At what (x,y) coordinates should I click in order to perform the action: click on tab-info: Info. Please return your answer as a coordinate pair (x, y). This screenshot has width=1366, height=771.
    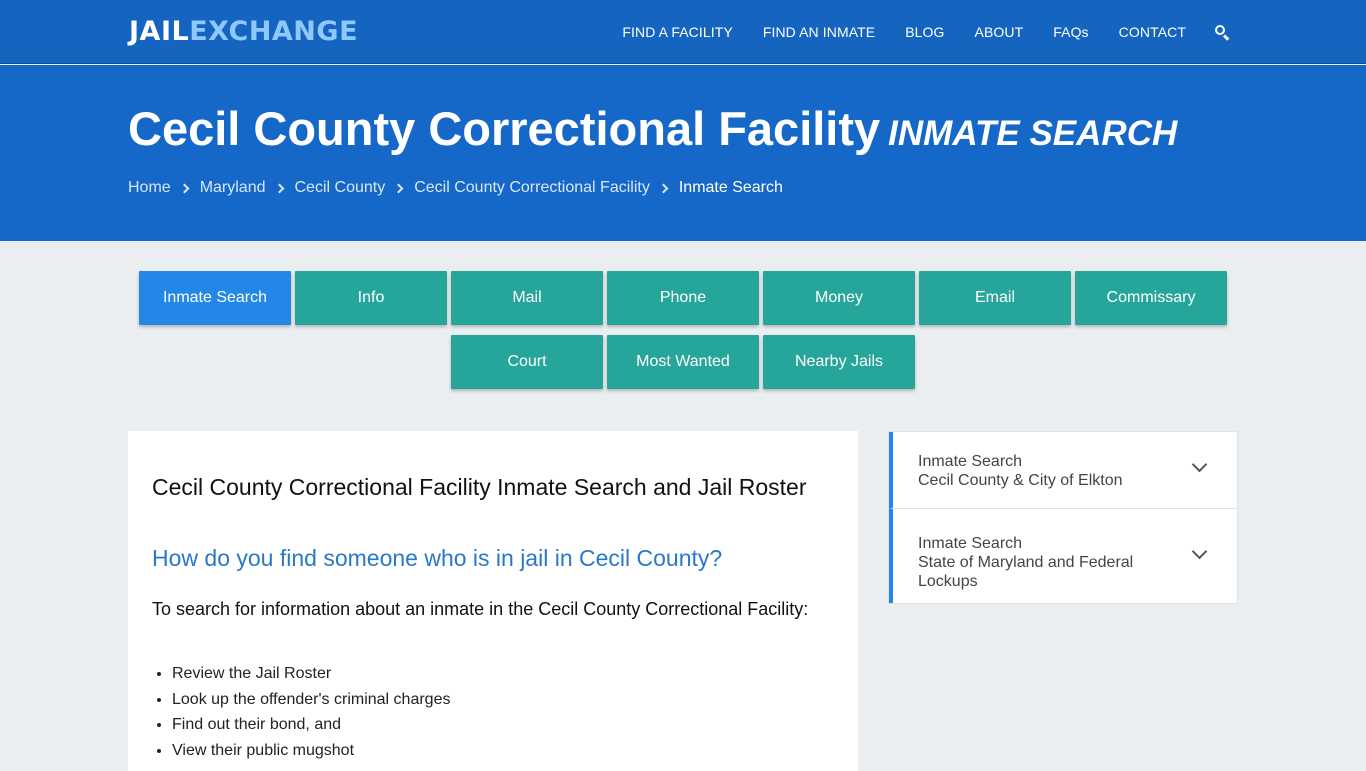
    Looking at the image, I should click on (371, 298).